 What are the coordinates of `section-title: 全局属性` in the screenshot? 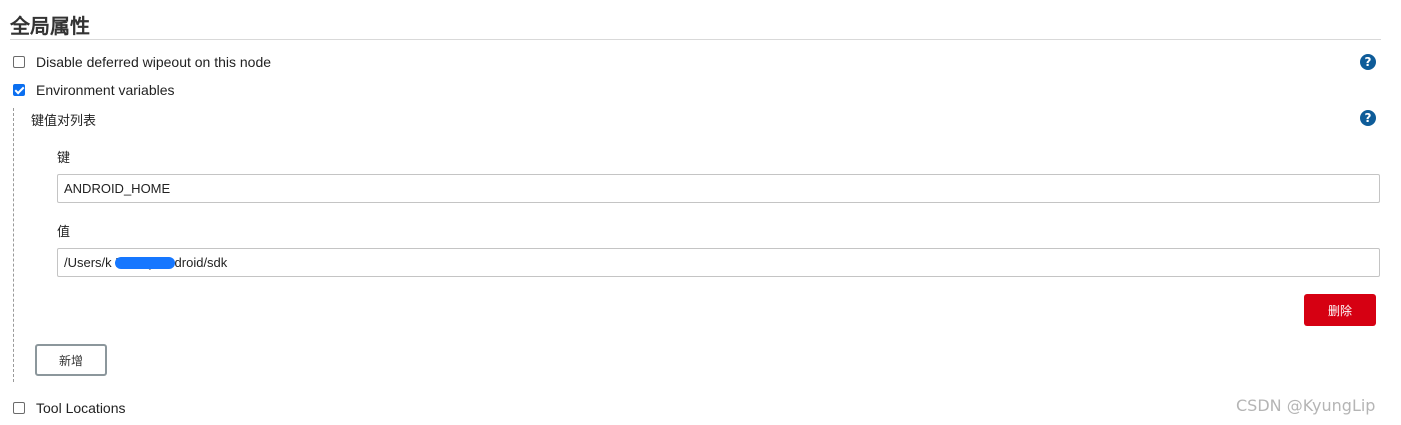 It's located at (50, 26).